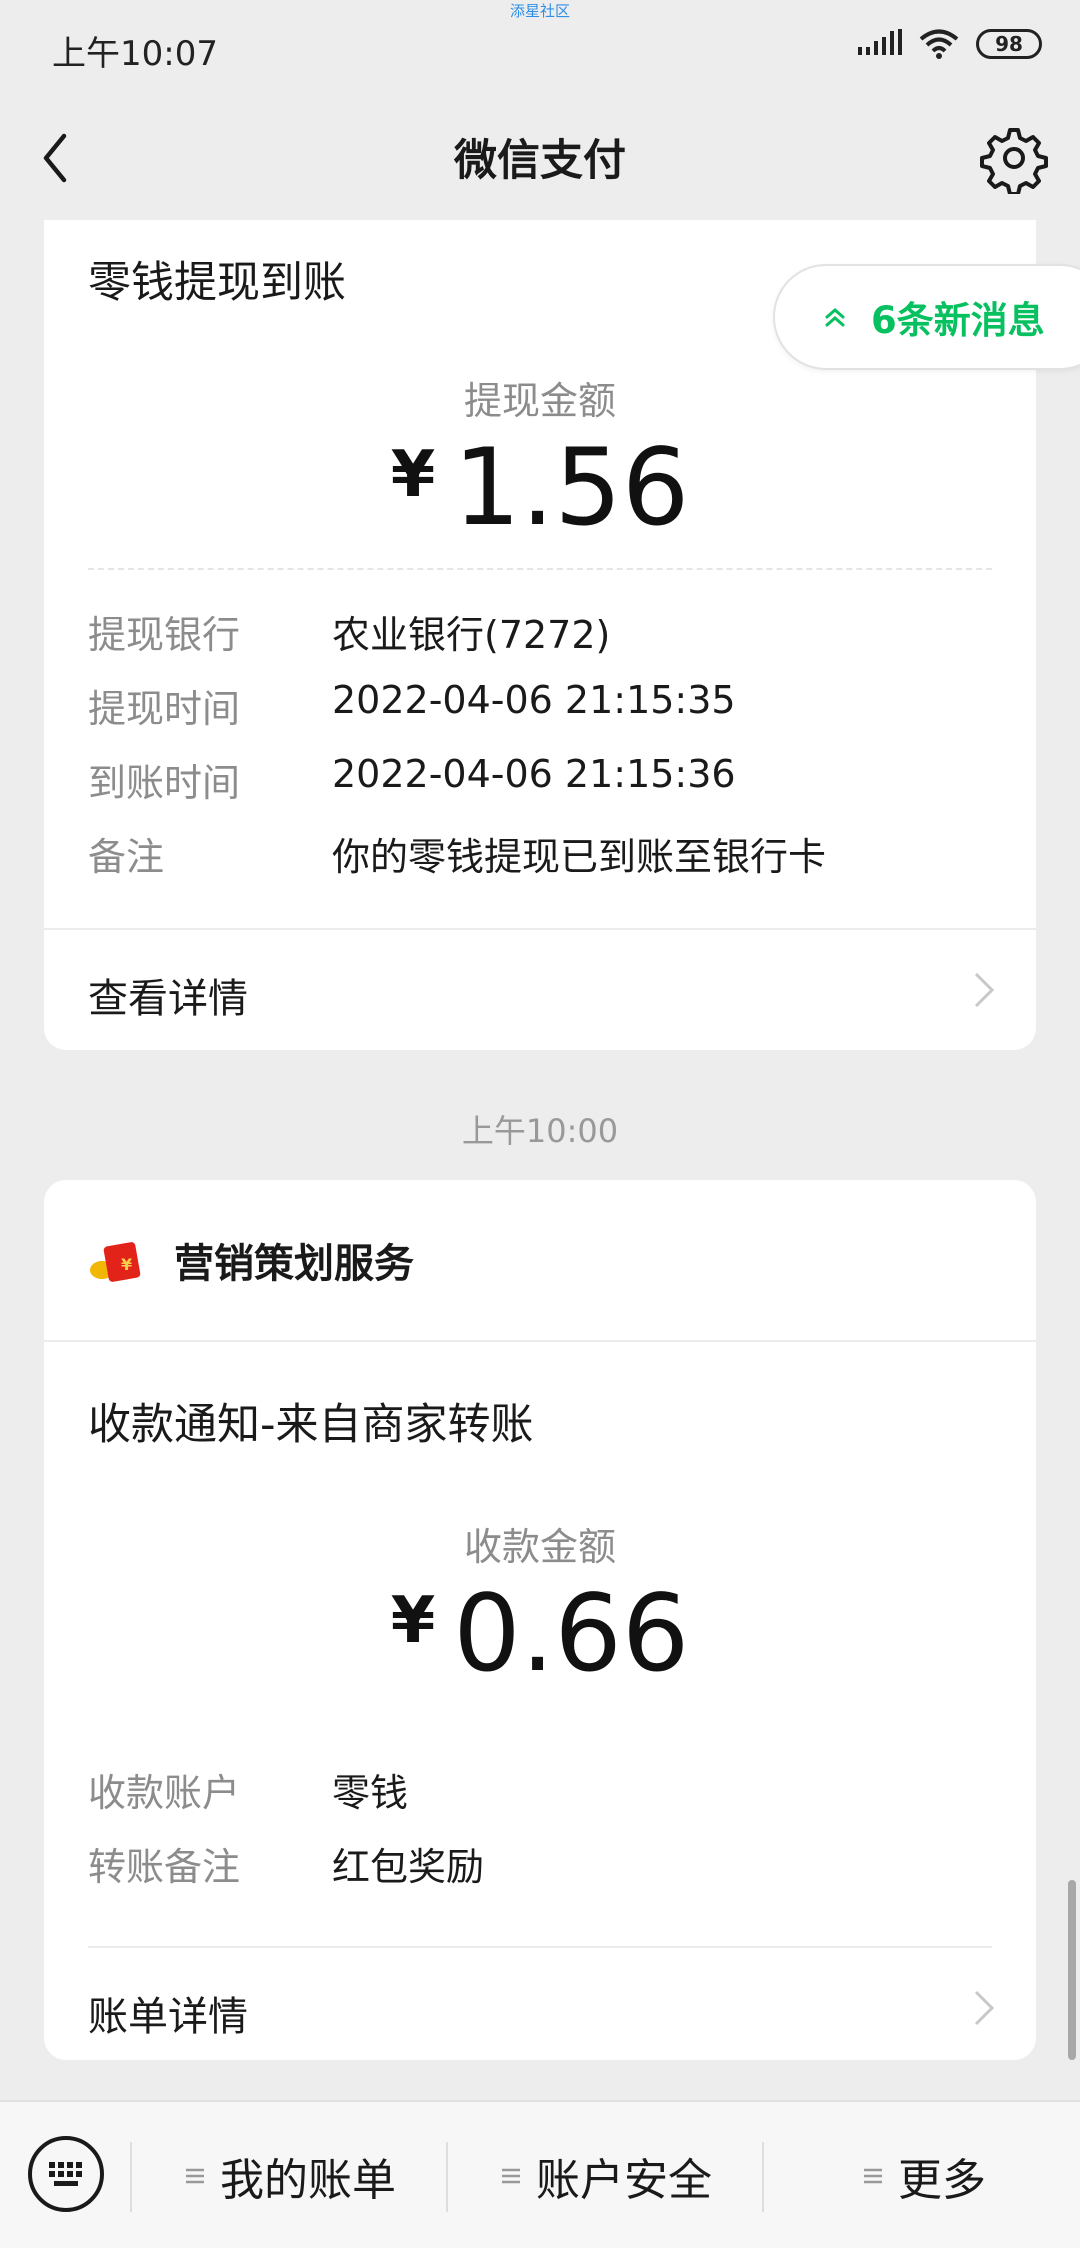  I want to click on new-messages-pill: 6条新消息, so click(926, 317).